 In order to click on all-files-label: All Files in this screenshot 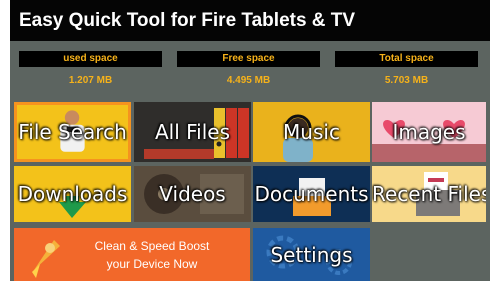, I will do `click(192, 132)`.